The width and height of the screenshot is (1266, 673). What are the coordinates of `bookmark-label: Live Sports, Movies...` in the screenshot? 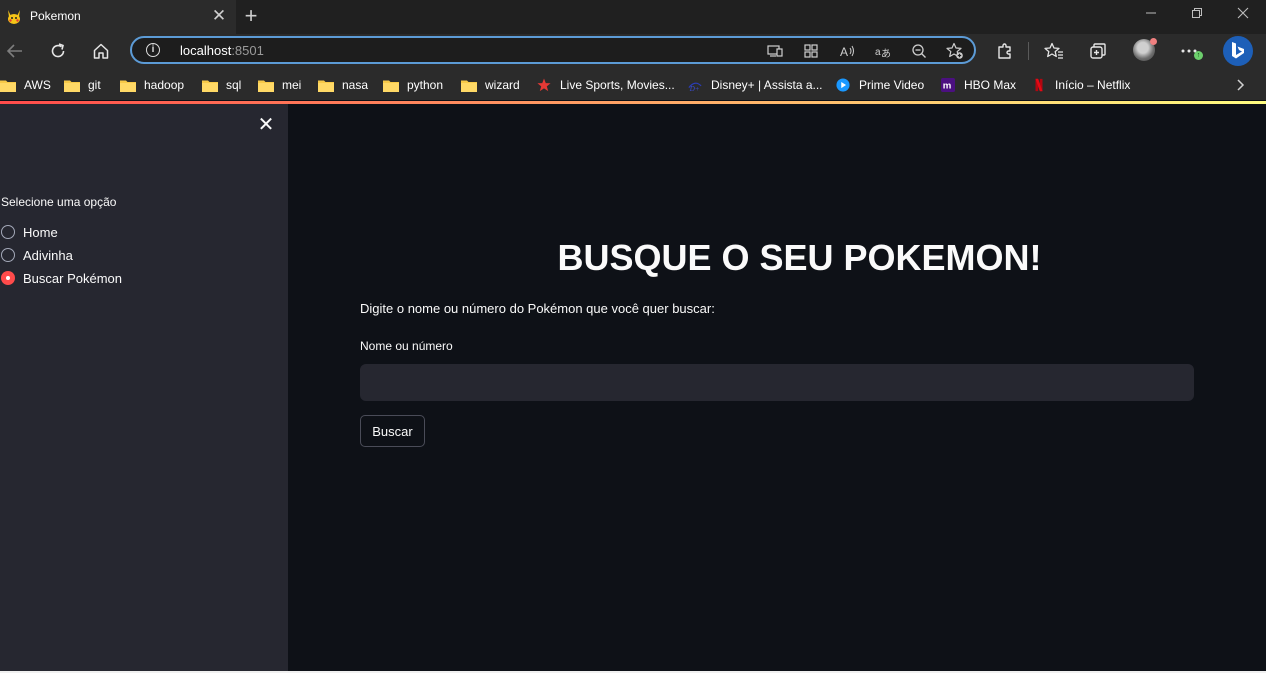 It's located at (617, 85).